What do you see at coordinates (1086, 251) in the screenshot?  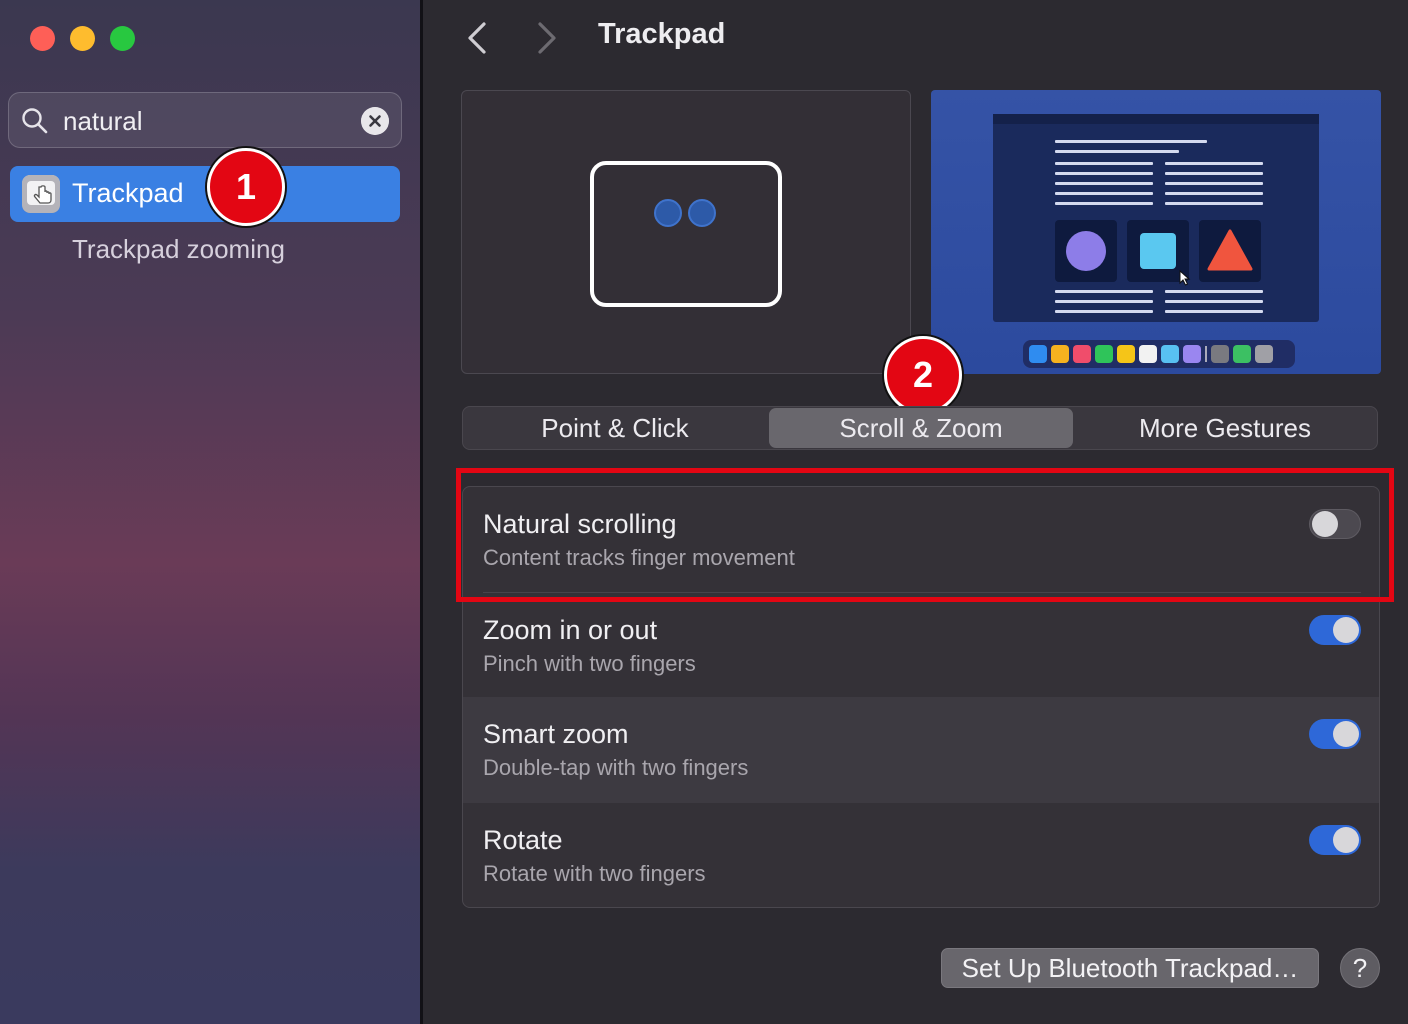 I see `demo-circle-tile` at bounding box center [1086, 251].